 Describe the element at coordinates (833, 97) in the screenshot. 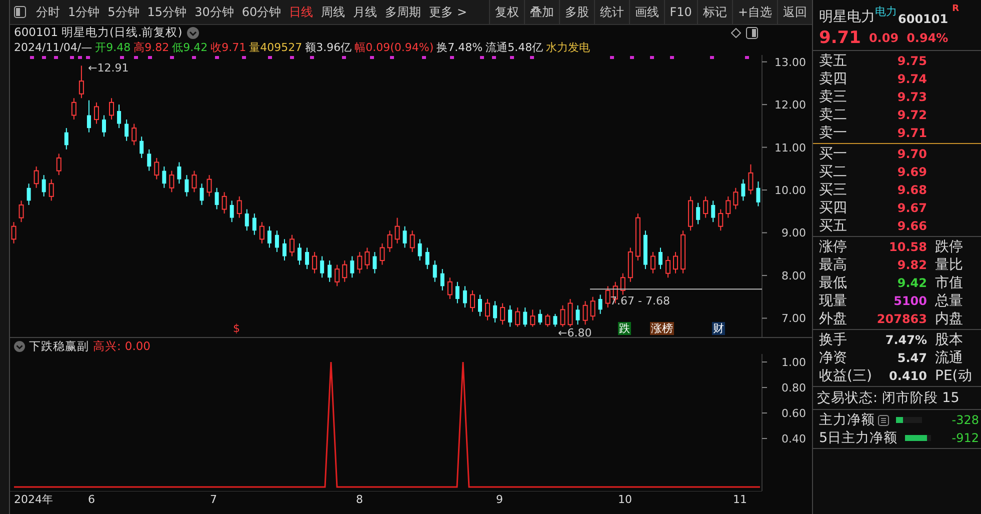

I see `ask-label: 卖三` at that location.